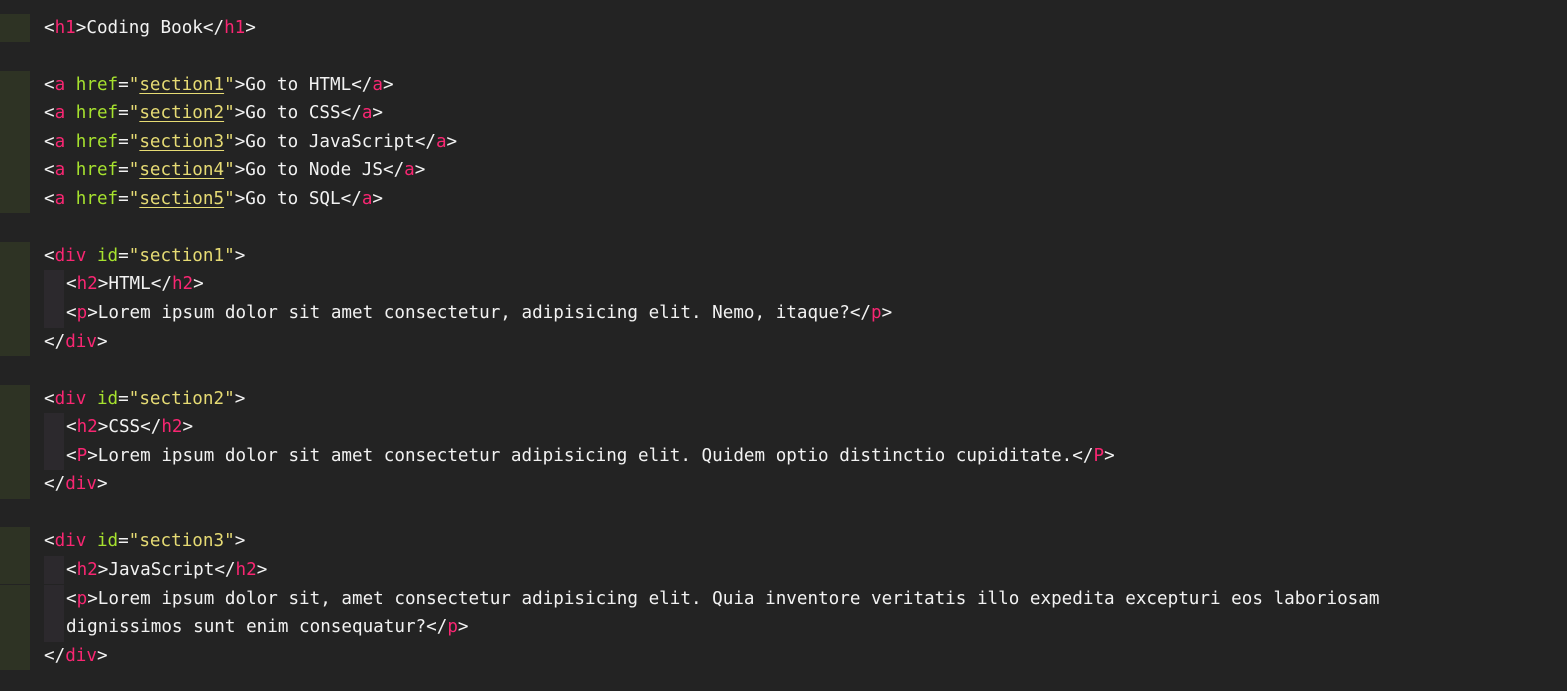 This screenshot has width=1567, height=691. I want to click on code-line-content: <h2>HTML</h2>, so click(135, 284).